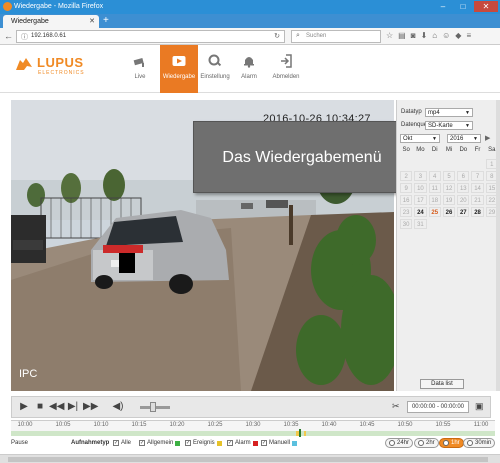  What do you see at coordinates (406, 176) in the screenshot?
I see `calendar-day: 2` at bounding box center [406, 176].